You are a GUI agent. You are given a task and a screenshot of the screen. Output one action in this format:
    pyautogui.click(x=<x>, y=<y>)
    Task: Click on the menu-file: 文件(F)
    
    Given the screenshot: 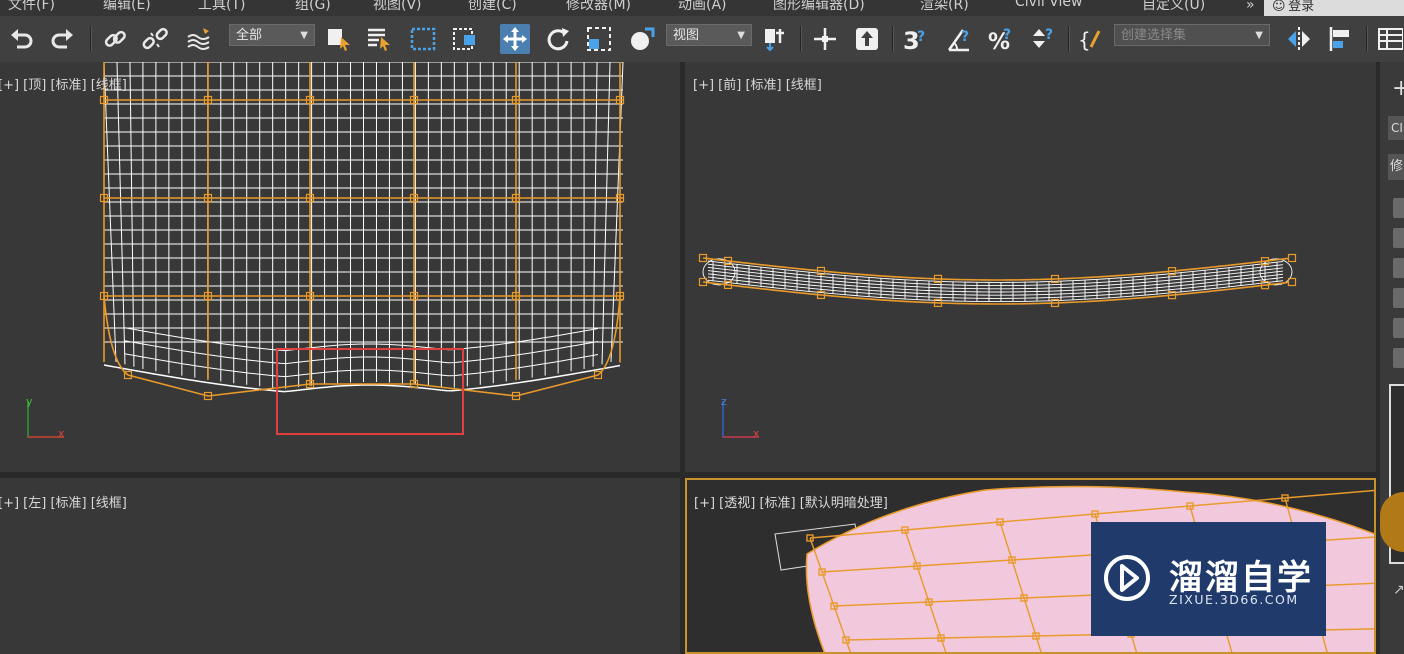 What is the action you would take?
    pyautogui.click(x=31, y=7)
    